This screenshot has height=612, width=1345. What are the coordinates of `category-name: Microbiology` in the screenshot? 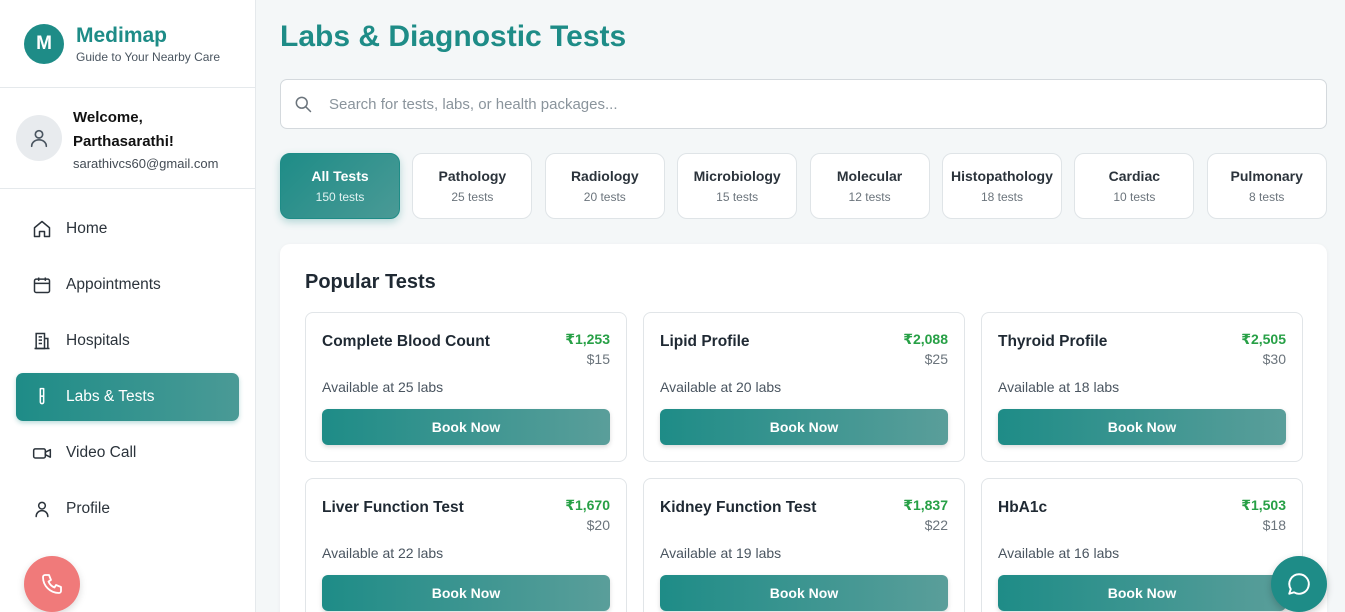 It's located at (737, 176).